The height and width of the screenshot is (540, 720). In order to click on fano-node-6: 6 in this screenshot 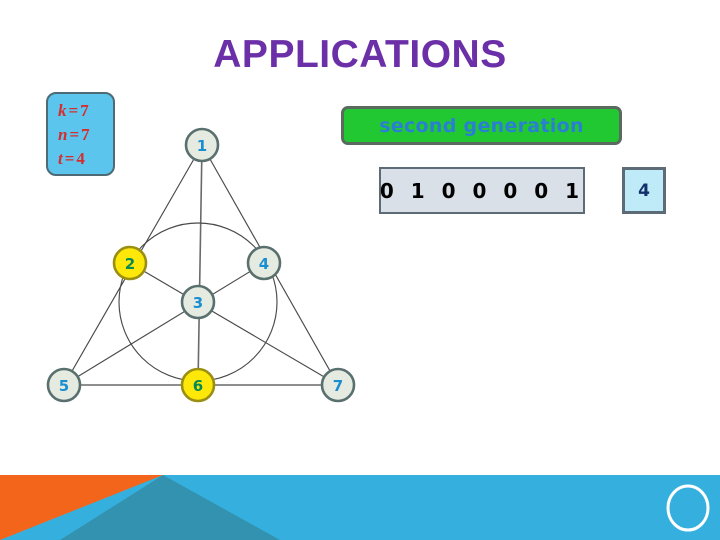, I will do `click(198, 385)`.